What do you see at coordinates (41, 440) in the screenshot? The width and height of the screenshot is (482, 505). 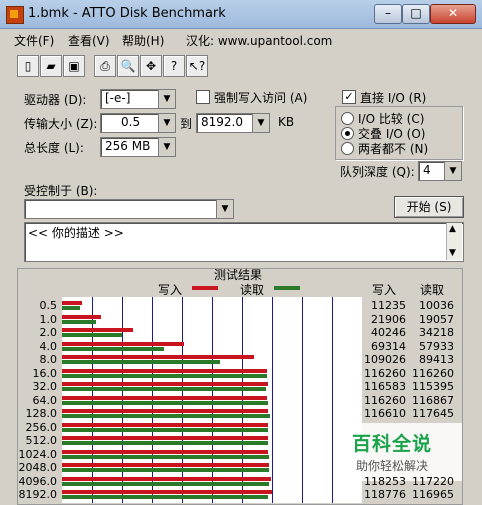 I see `transfer-size-tick: 512.0` at bounding box center [41, 440].